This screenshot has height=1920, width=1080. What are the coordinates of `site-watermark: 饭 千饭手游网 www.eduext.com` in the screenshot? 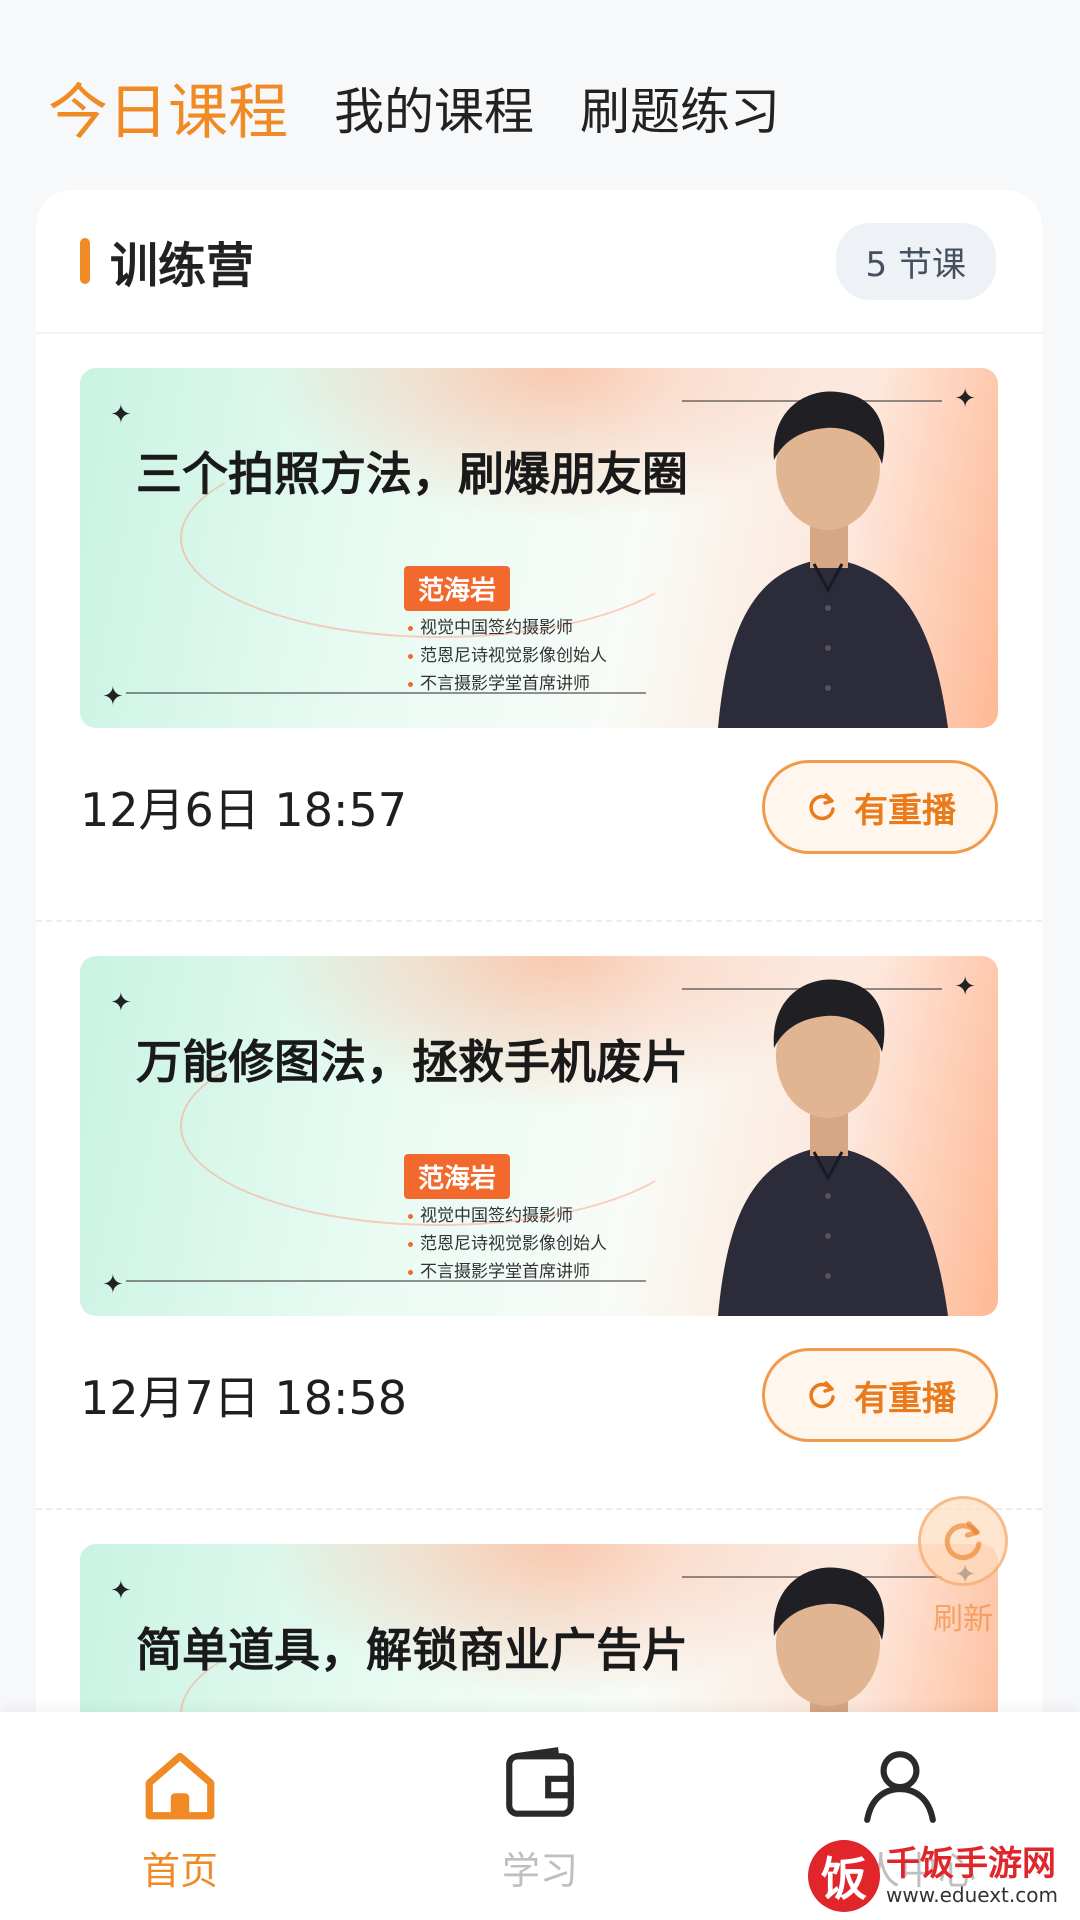 It's located at (933, 1876).